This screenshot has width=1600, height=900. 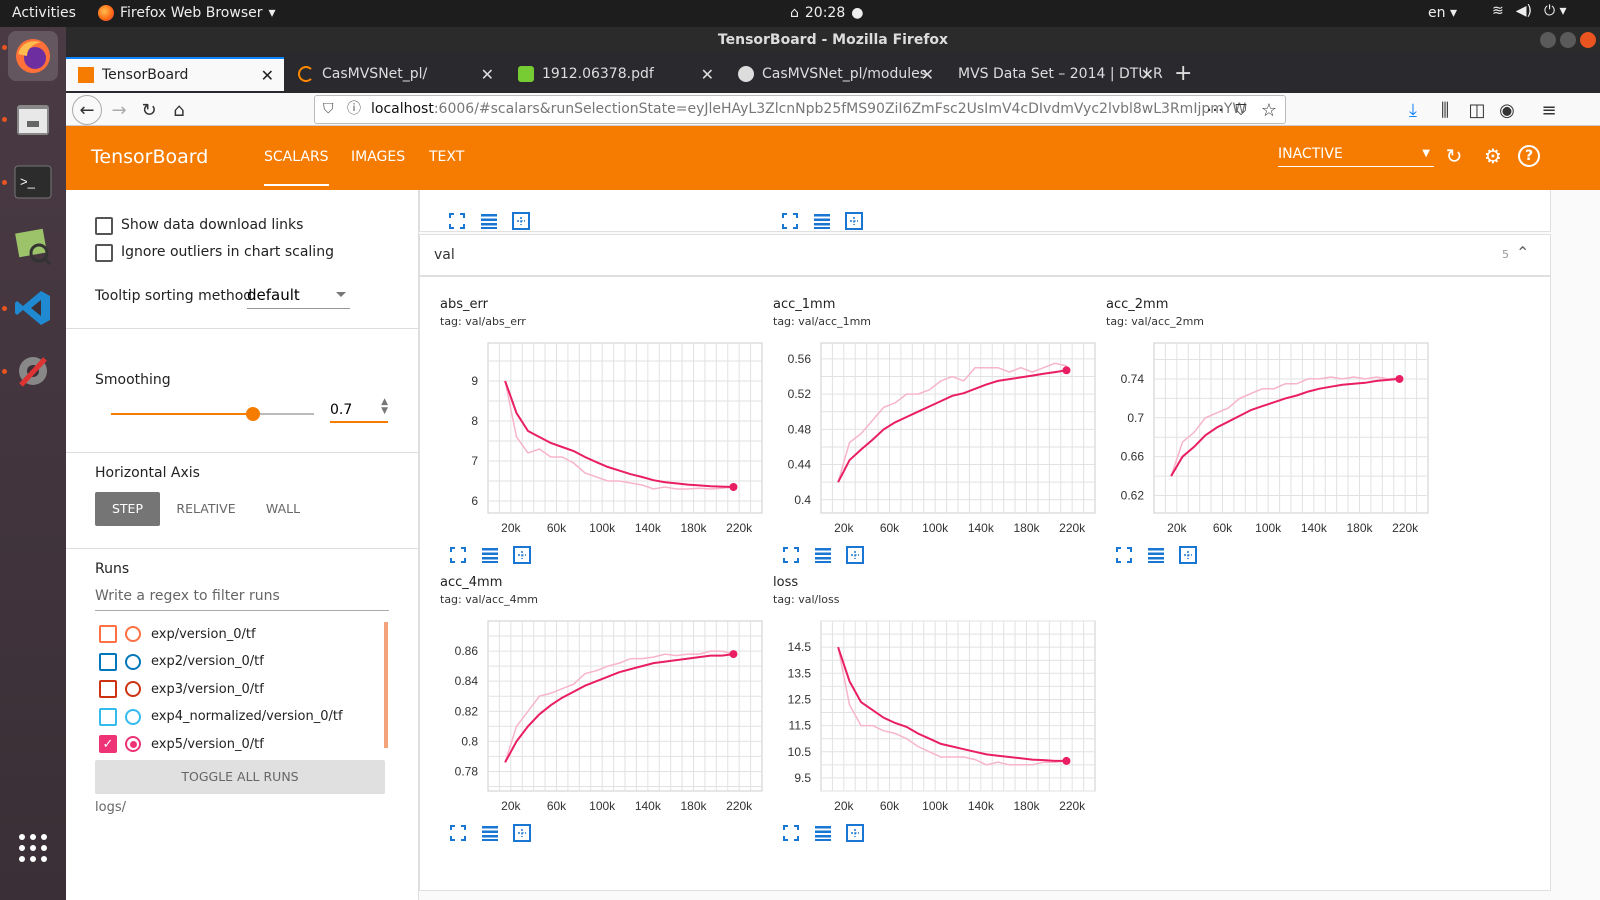 I want to click on toggle-all-runs-button: TOGGLE ALL RUNS, so click(x=240, y=777).